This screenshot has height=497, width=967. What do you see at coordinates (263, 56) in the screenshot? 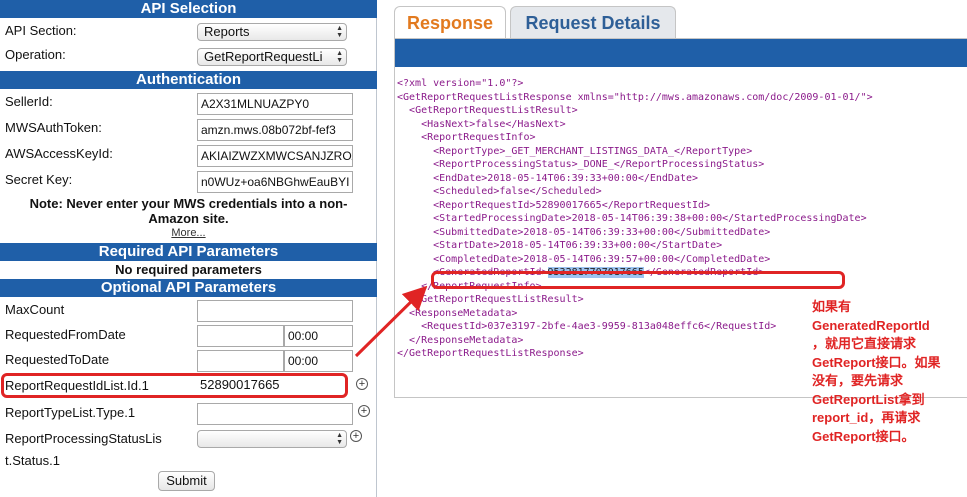
I see `operation-value: GetReportRequestLi` at bounding box center [263, 56].